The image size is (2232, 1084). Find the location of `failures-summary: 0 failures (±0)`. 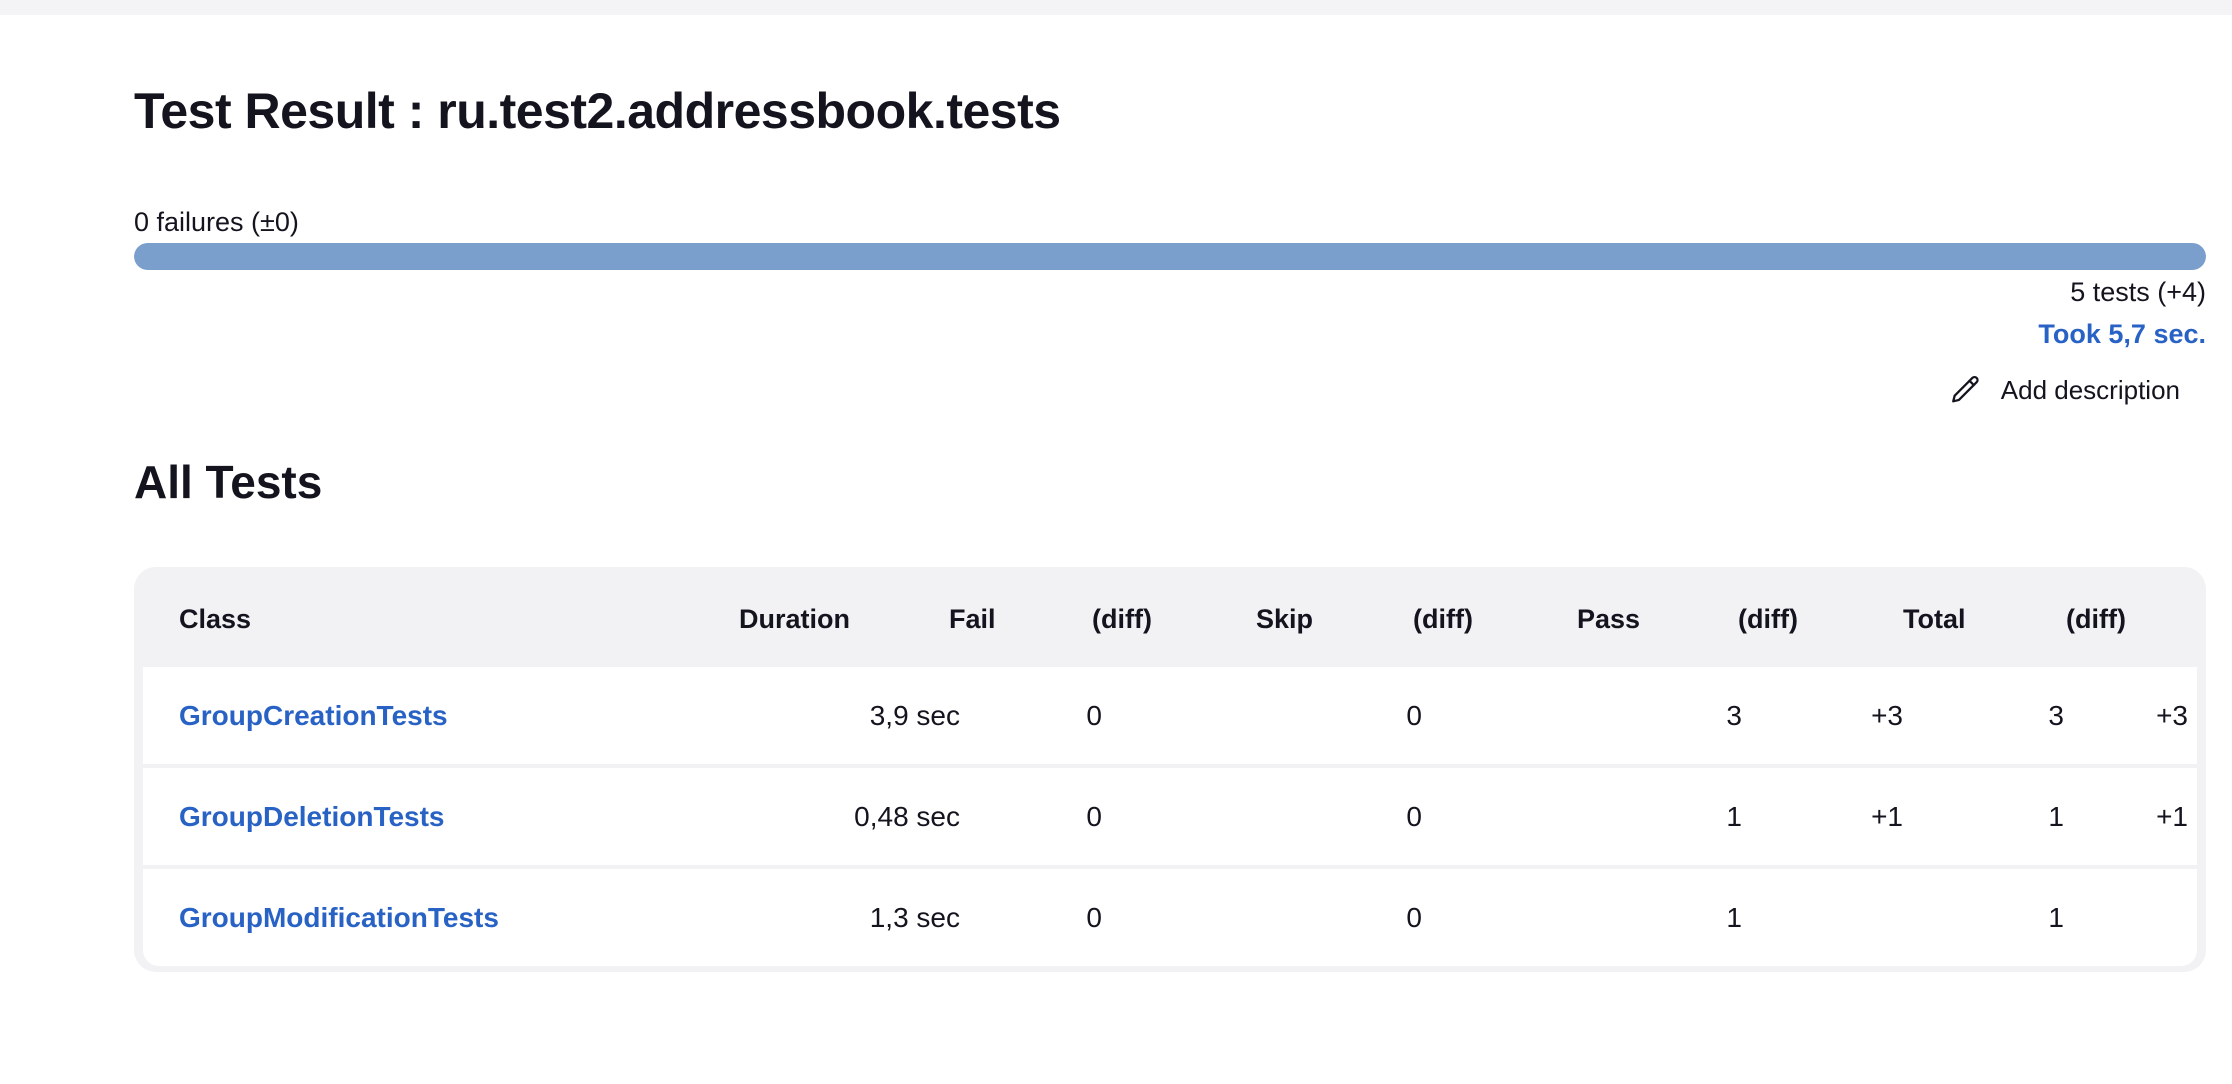

failures-summary: 0 failures (±0) is located at coordinates (216, 222).